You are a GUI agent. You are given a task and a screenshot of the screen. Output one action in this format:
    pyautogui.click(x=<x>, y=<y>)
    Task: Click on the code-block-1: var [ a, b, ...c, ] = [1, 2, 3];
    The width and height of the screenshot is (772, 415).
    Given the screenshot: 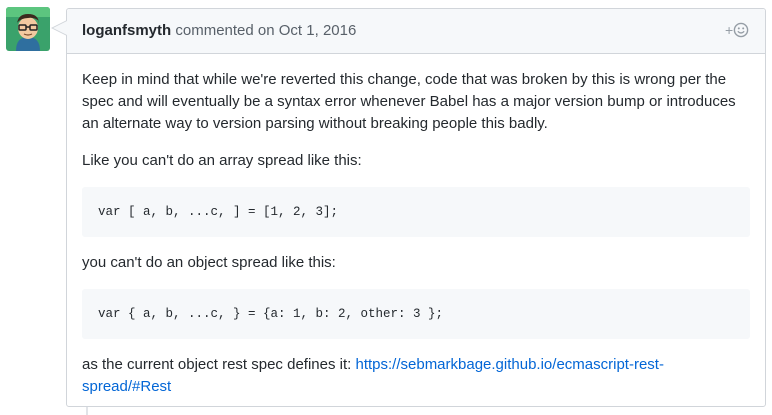 What is the action you would take?
    pyautogui.click(x=416, y=212)
    